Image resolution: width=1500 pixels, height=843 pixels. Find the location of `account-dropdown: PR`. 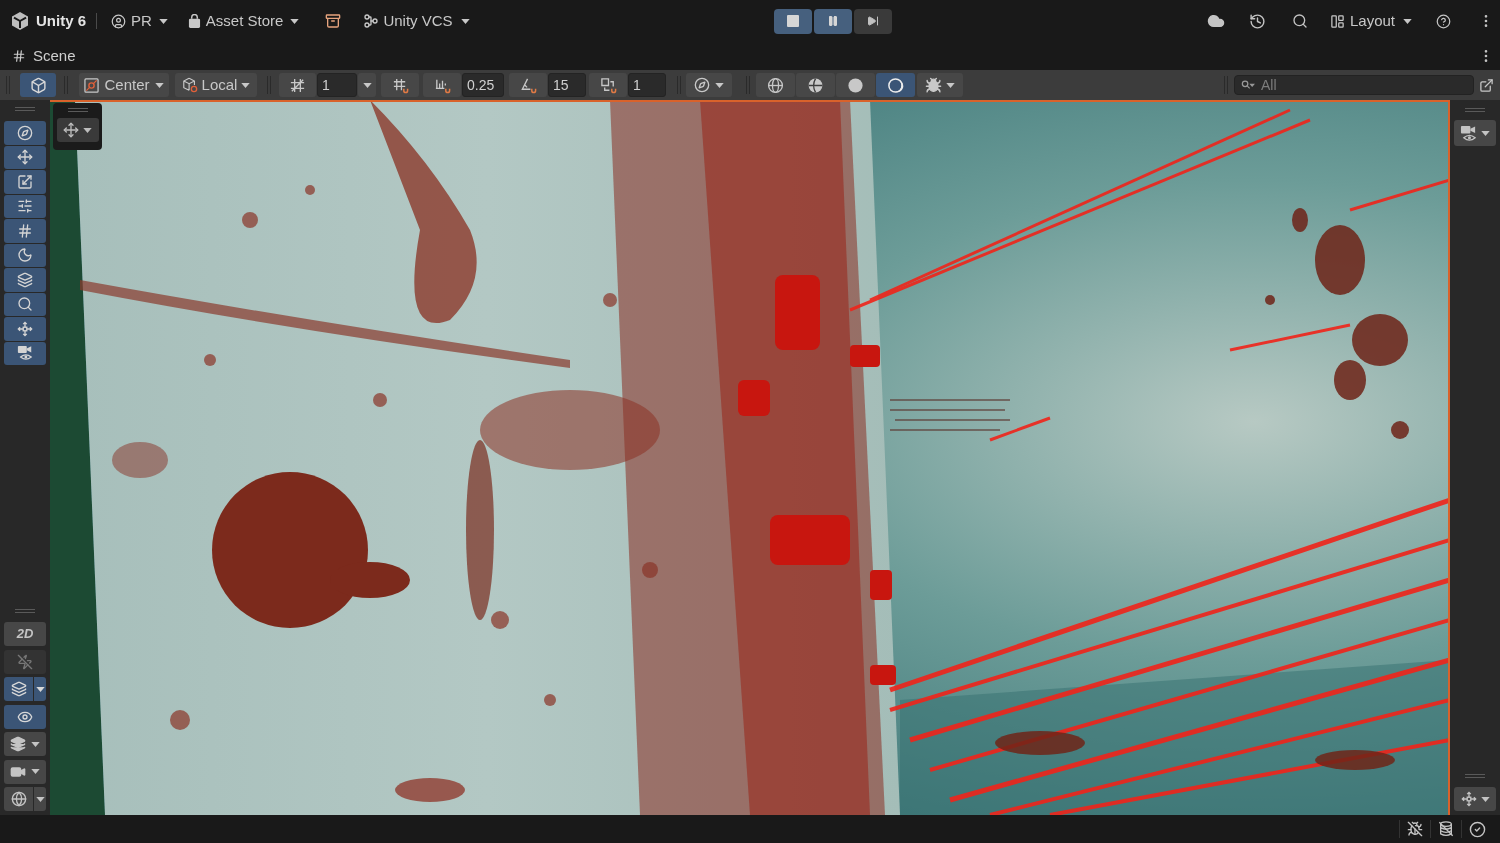

account-dropdown: PR is located at coordinates (139, 21).